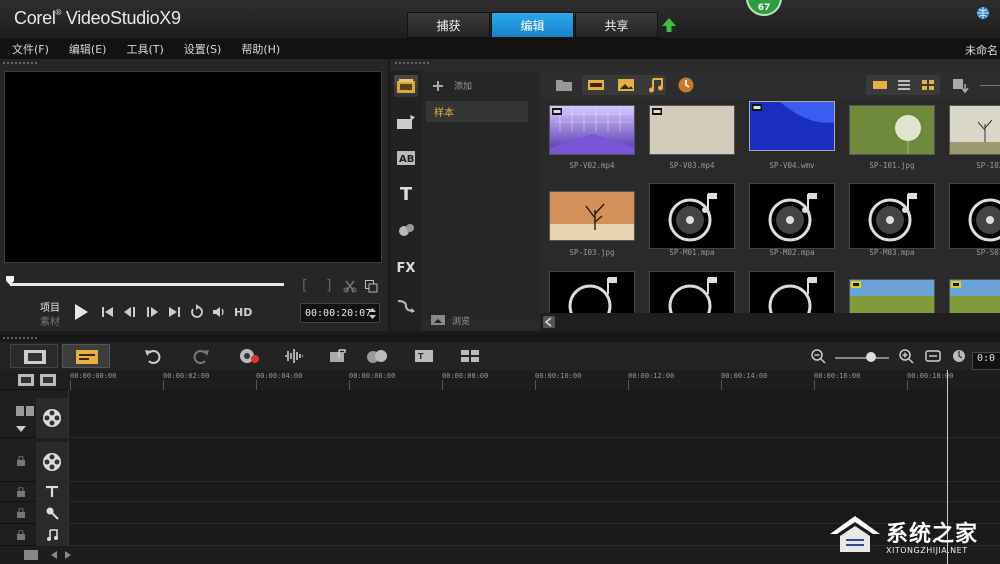 This screenshot has height=564, width=1000. I want to click on storyboard-view-button, so click(34, 356).